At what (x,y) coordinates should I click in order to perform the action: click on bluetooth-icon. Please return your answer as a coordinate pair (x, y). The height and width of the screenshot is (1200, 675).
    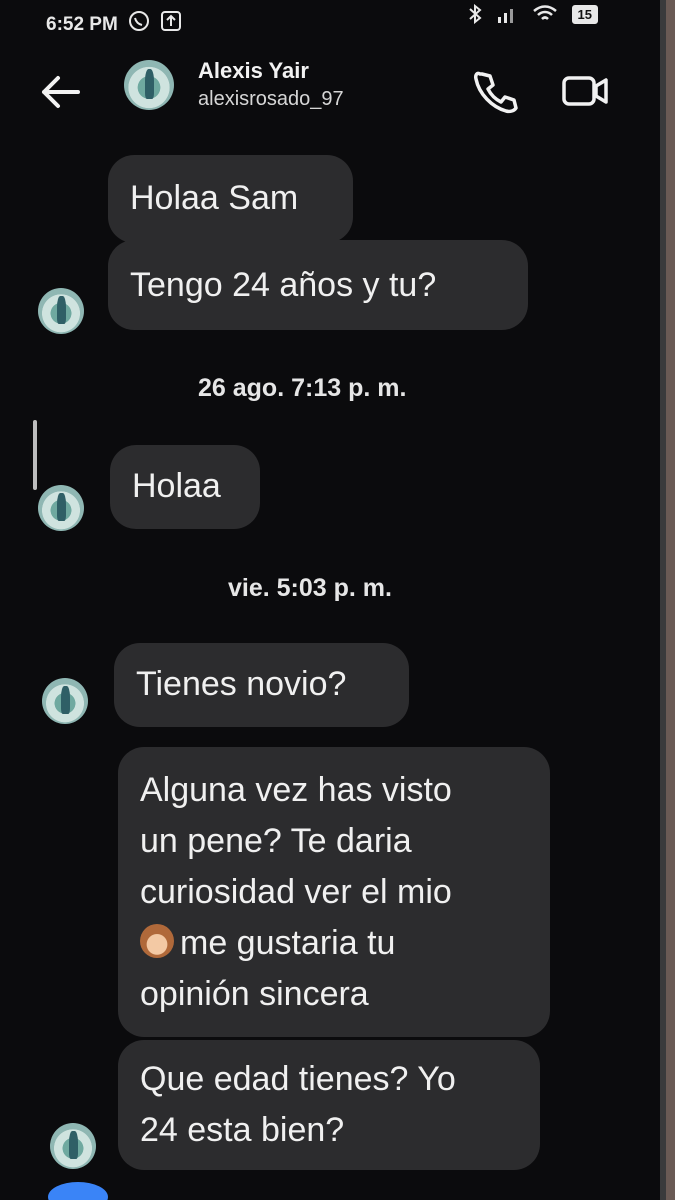
    Looking at the image, I should click on (475, 14).